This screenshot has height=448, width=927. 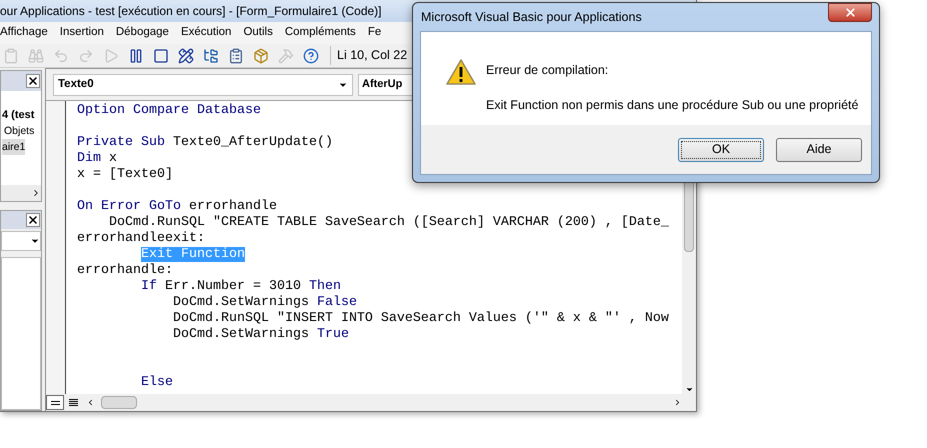 What do you see at coordinates (382, 84) in the screenshot?
I see `procedure-name: AfterUp` at bounding box center [382, 84].